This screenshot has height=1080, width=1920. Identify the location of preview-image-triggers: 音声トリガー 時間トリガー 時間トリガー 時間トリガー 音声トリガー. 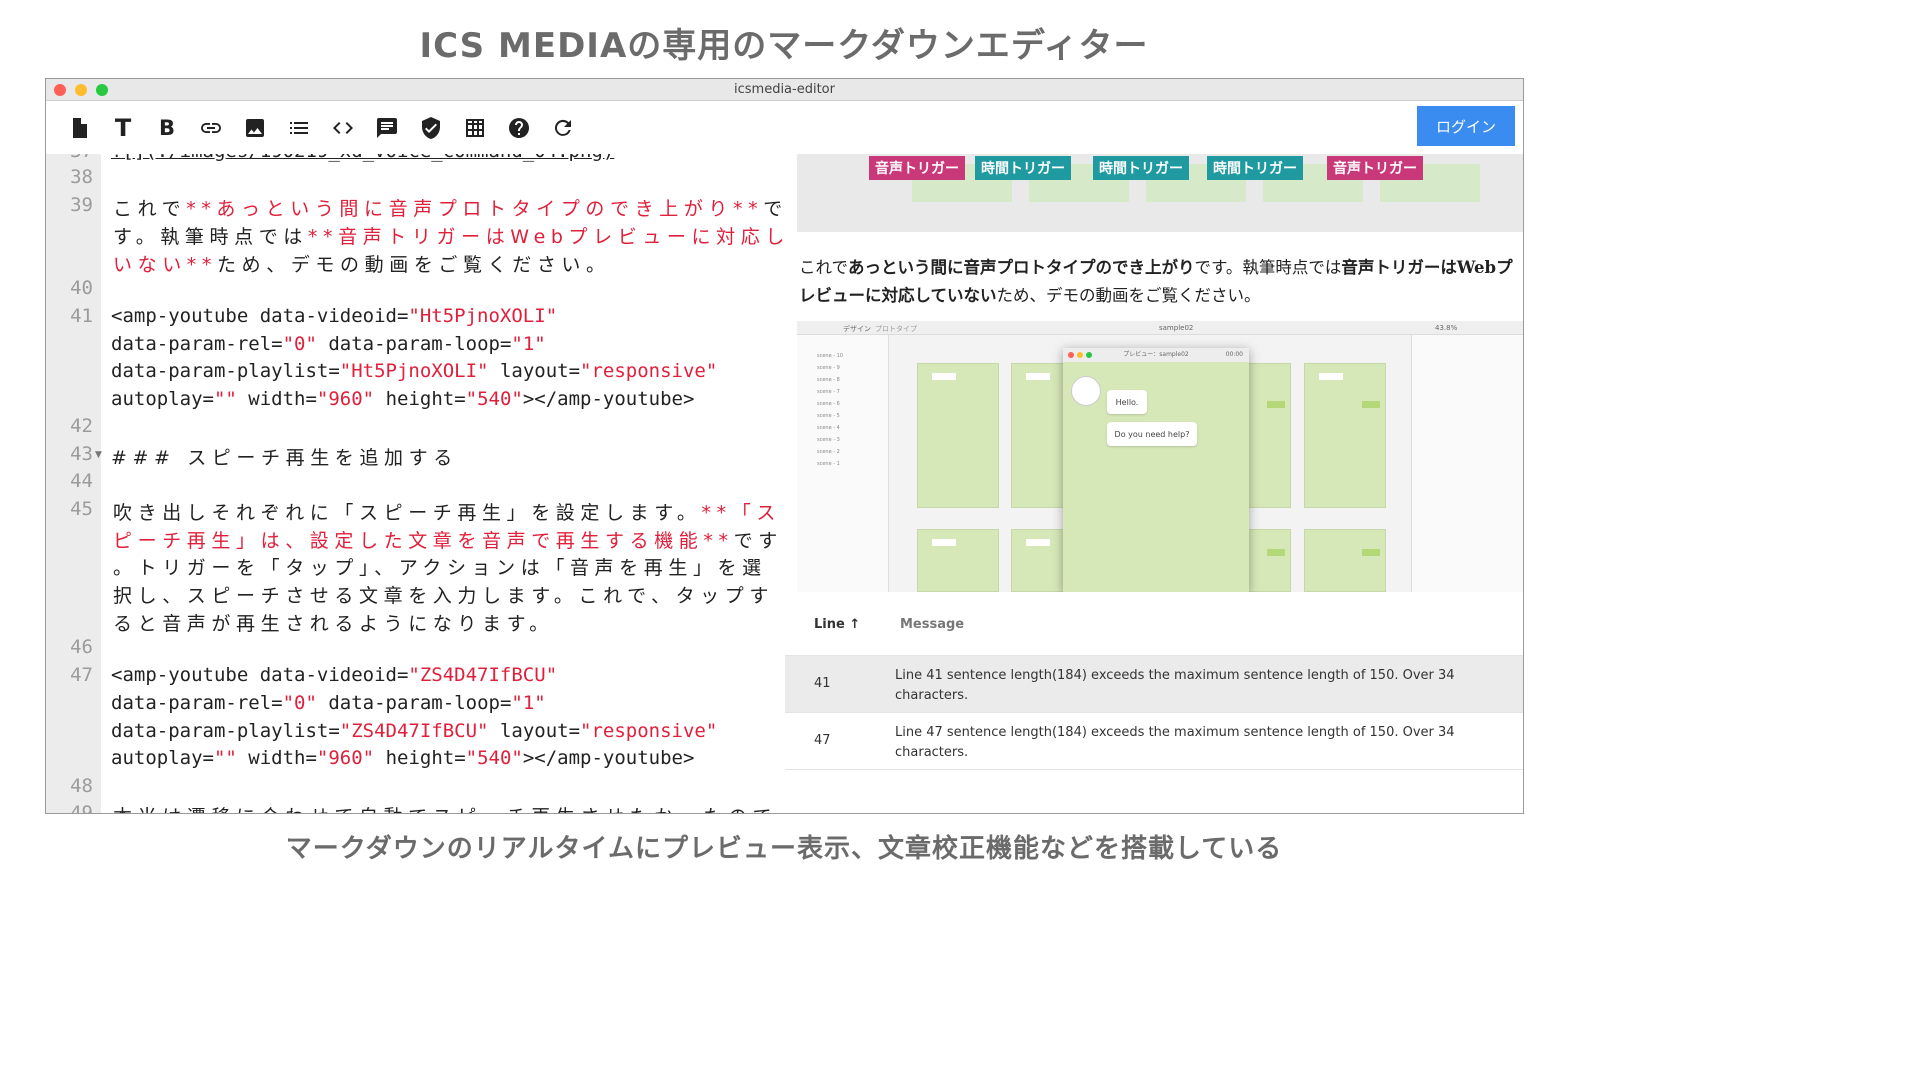
(1160, 193).